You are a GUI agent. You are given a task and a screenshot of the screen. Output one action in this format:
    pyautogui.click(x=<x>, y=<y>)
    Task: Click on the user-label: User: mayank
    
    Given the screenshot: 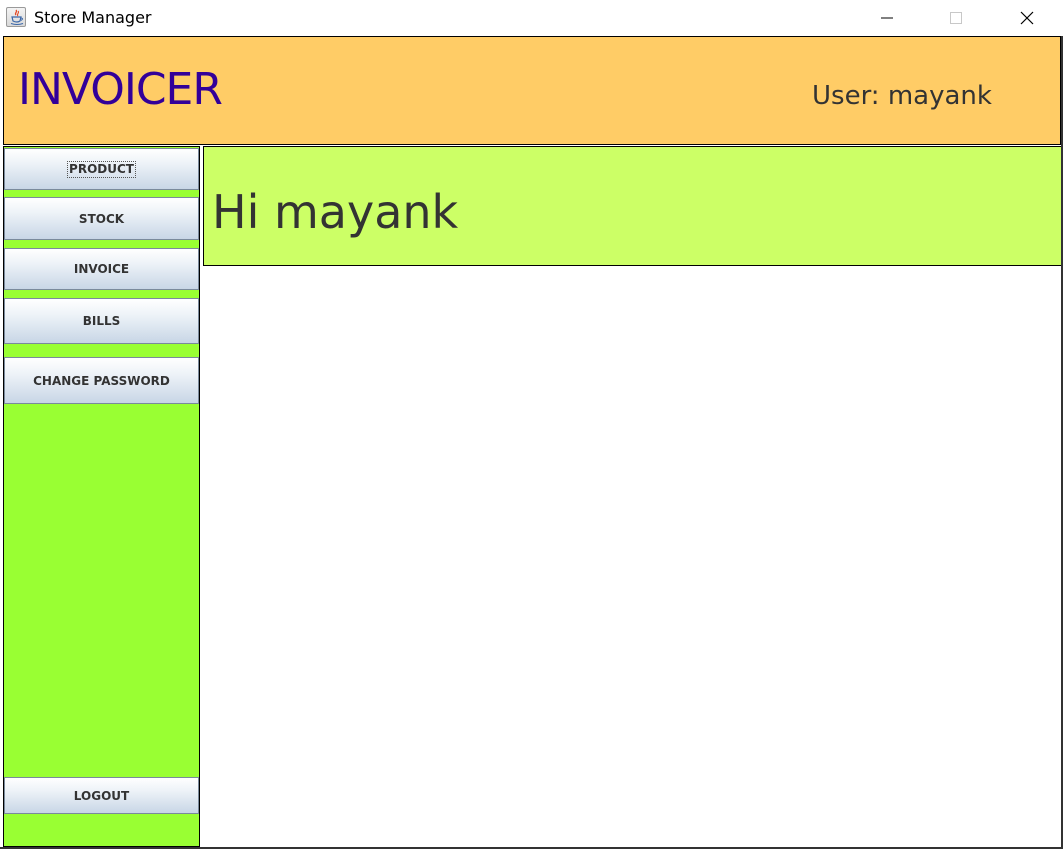 What is the action you would take?
    pyautogui.click(x=902, y=96)
    